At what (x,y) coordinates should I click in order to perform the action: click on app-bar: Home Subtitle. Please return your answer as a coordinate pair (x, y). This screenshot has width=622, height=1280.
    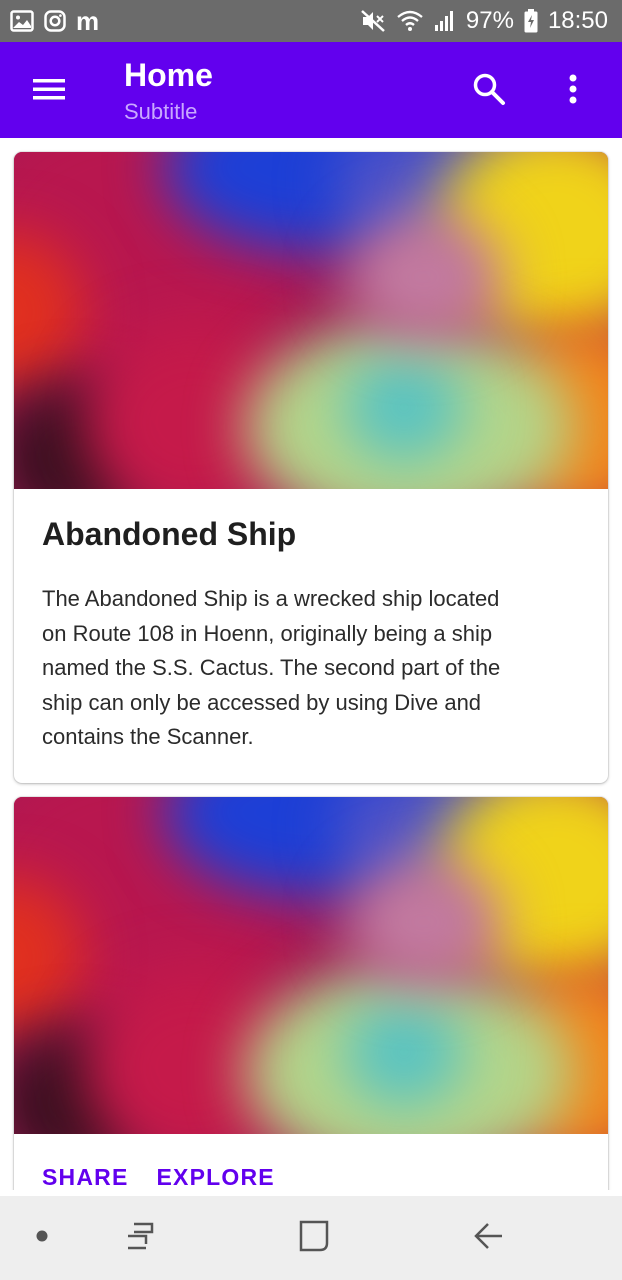
    Looking at the image, I should click on (311, 90).